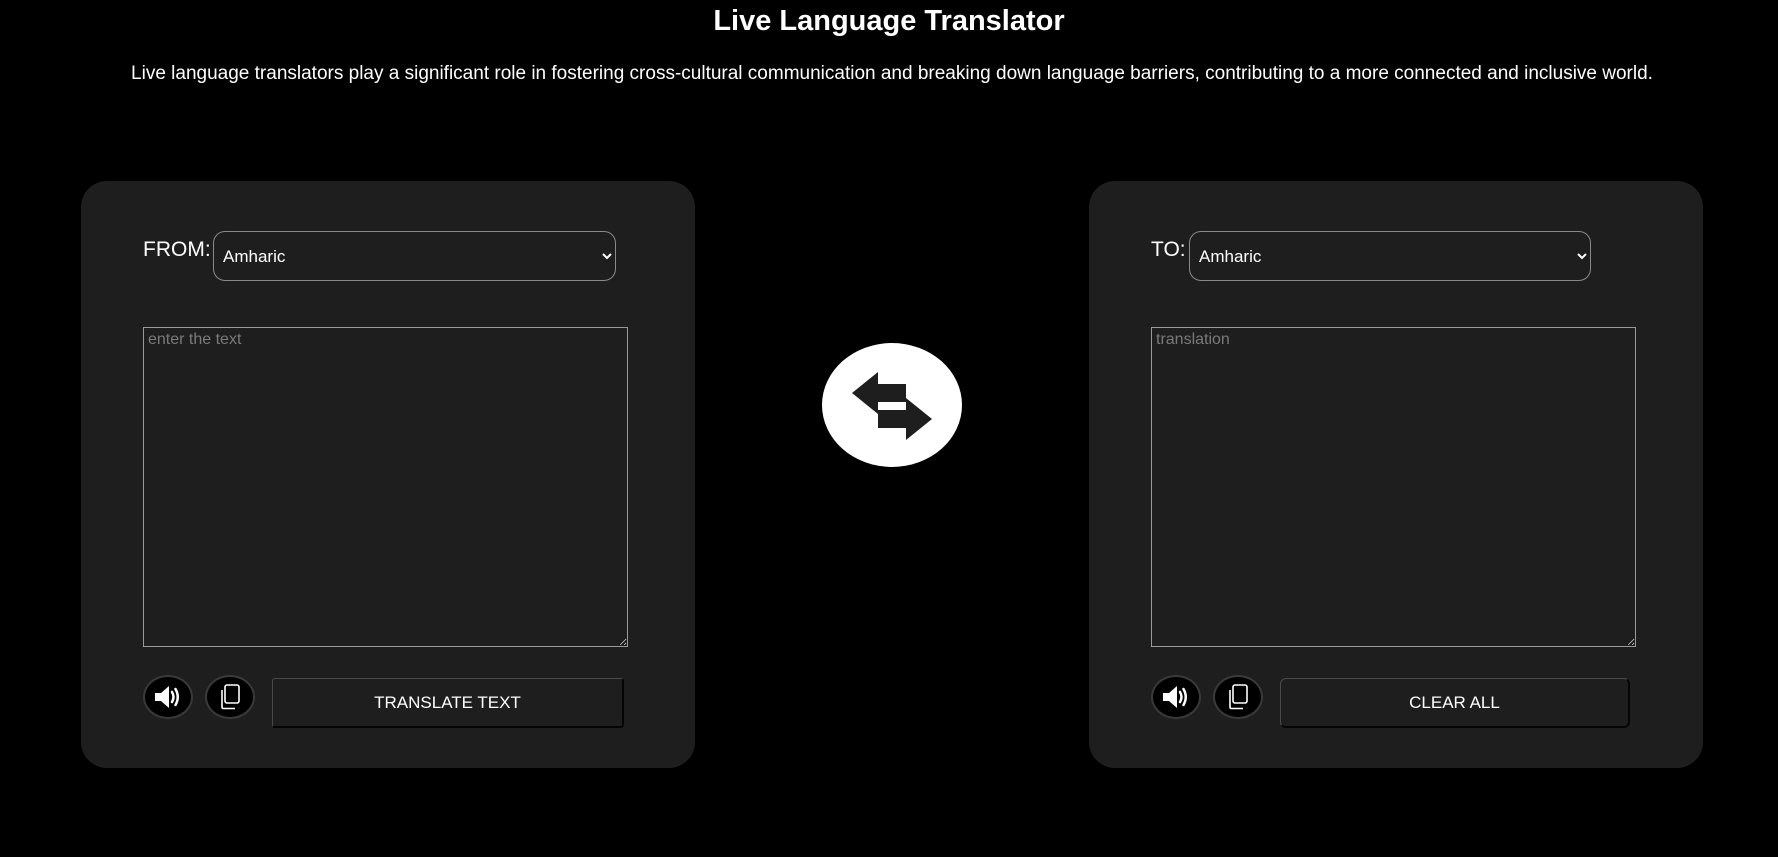 The image size is (1778, 857). What do you see at coordinates (448, 703) in the screenshot?
I see `translate-button: TRANSLATE TEXT` at bounding box center [448, 703].